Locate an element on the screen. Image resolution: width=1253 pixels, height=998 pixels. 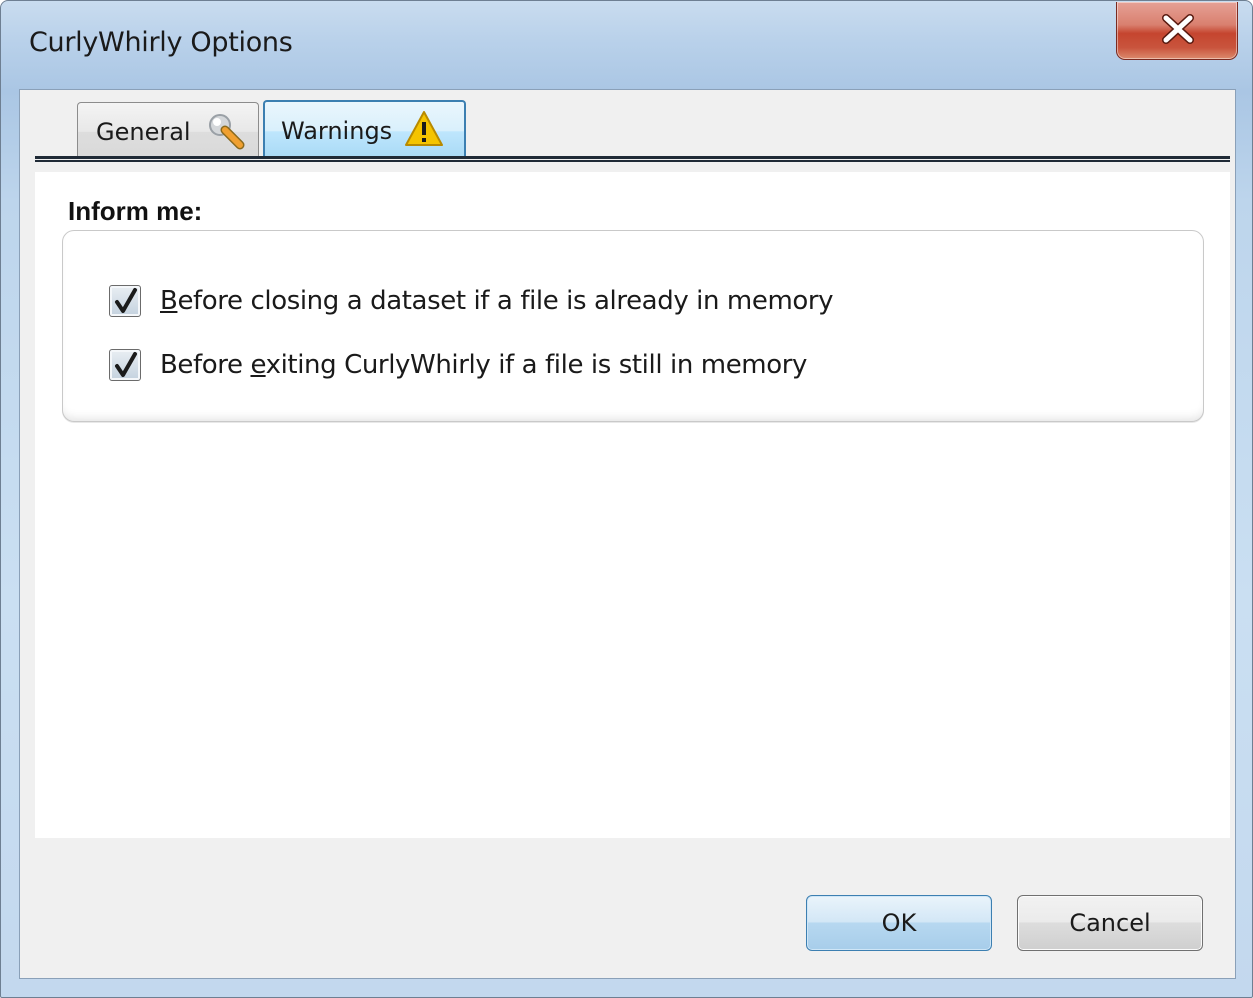
title-bar: CurlyWhirly Options is located at coordinates (626, 45).